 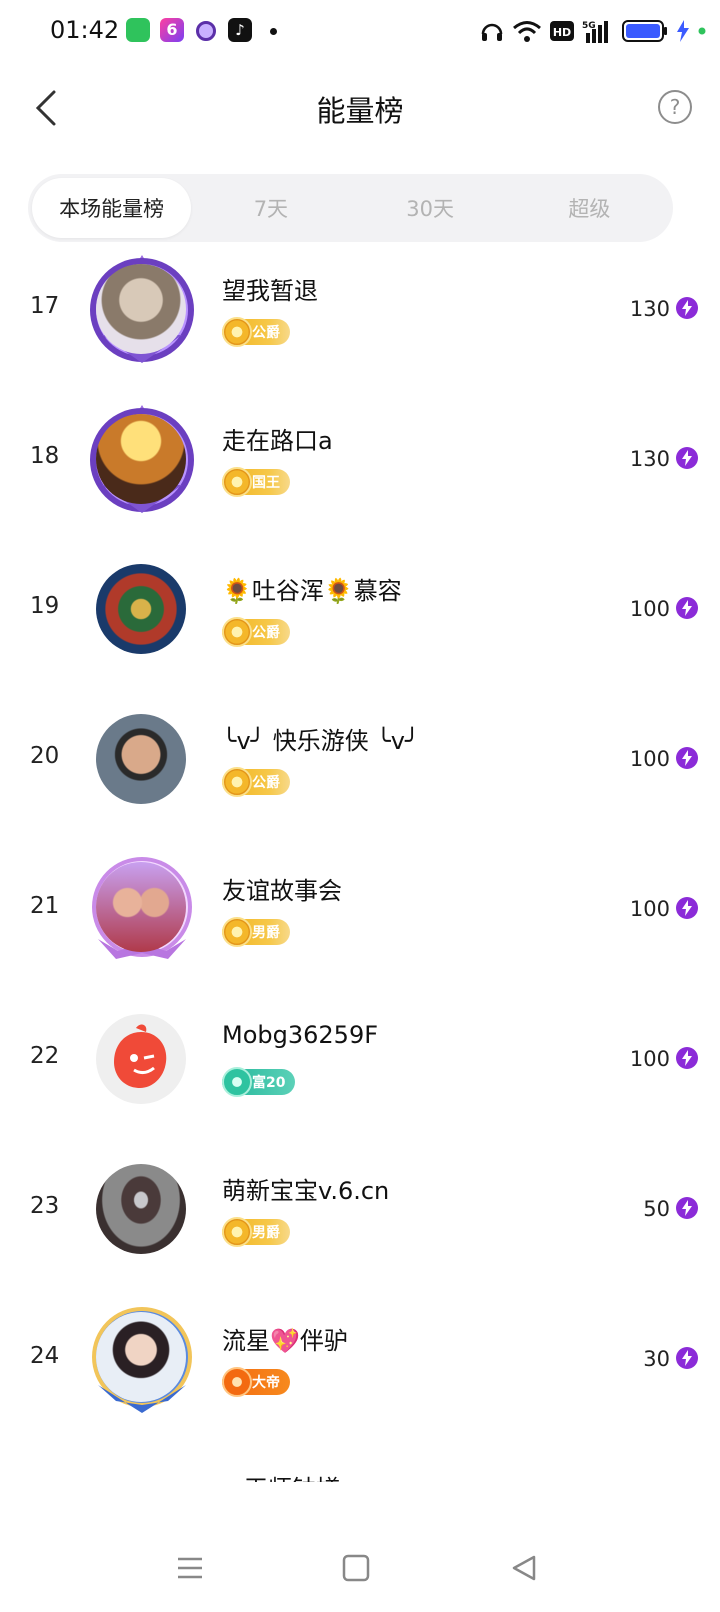 I want to click on badge-smile-icon, so click(x=237, y=1382).